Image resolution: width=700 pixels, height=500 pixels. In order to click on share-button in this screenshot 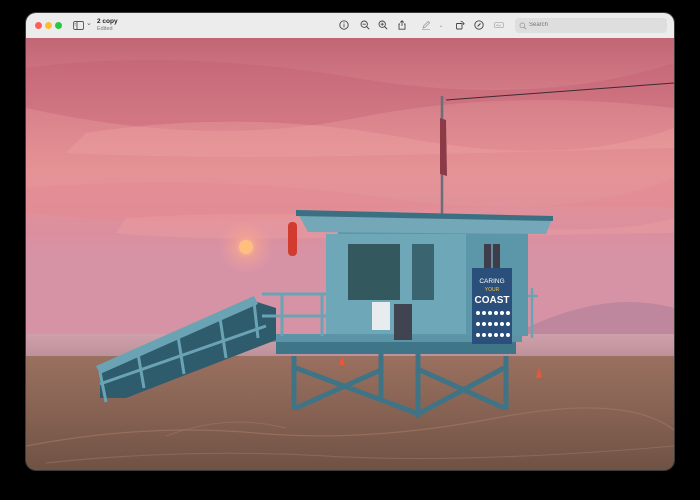, I will do `click(402, 25)`.